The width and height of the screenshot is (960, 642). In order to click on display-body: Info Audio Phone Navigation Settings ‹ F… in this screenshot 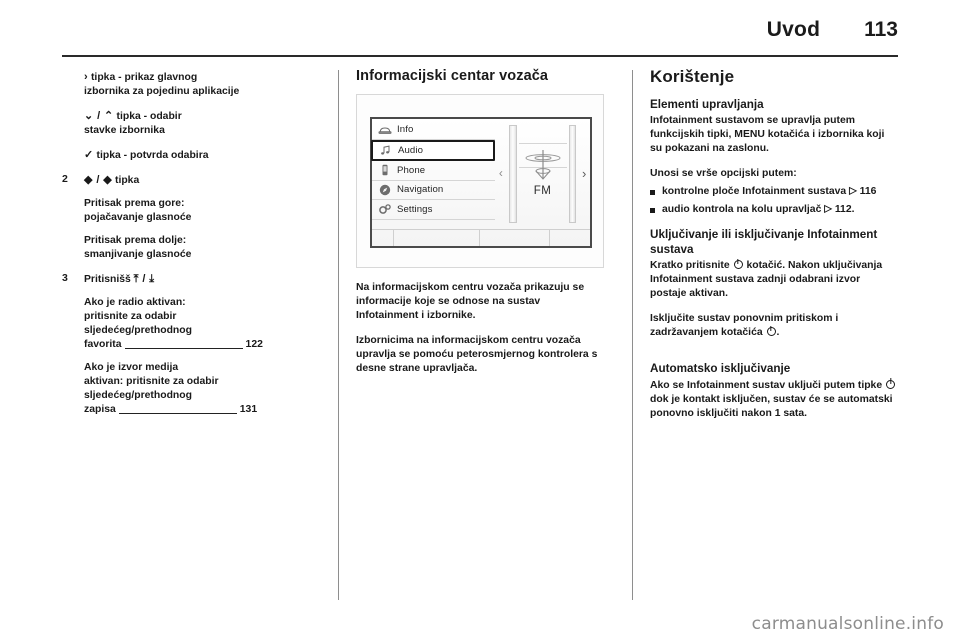, I will do `click(480, 174)`.